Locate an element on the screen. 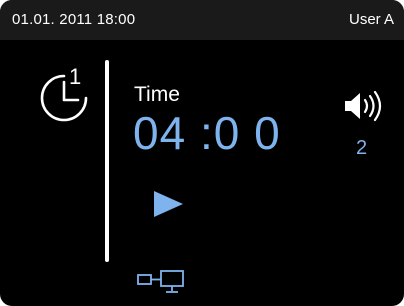  volume-level: 2 is located at coordinates (361, 148).